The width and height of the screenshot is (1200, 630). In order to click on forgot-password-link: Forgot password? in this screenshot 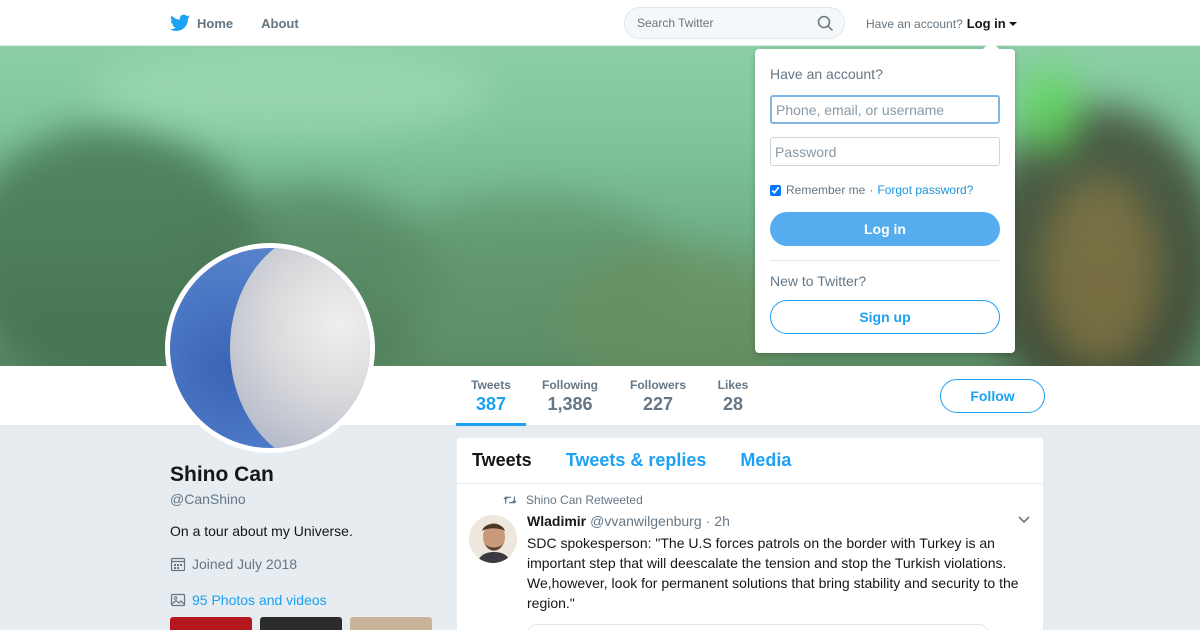, I will do `click(925, 190)`.